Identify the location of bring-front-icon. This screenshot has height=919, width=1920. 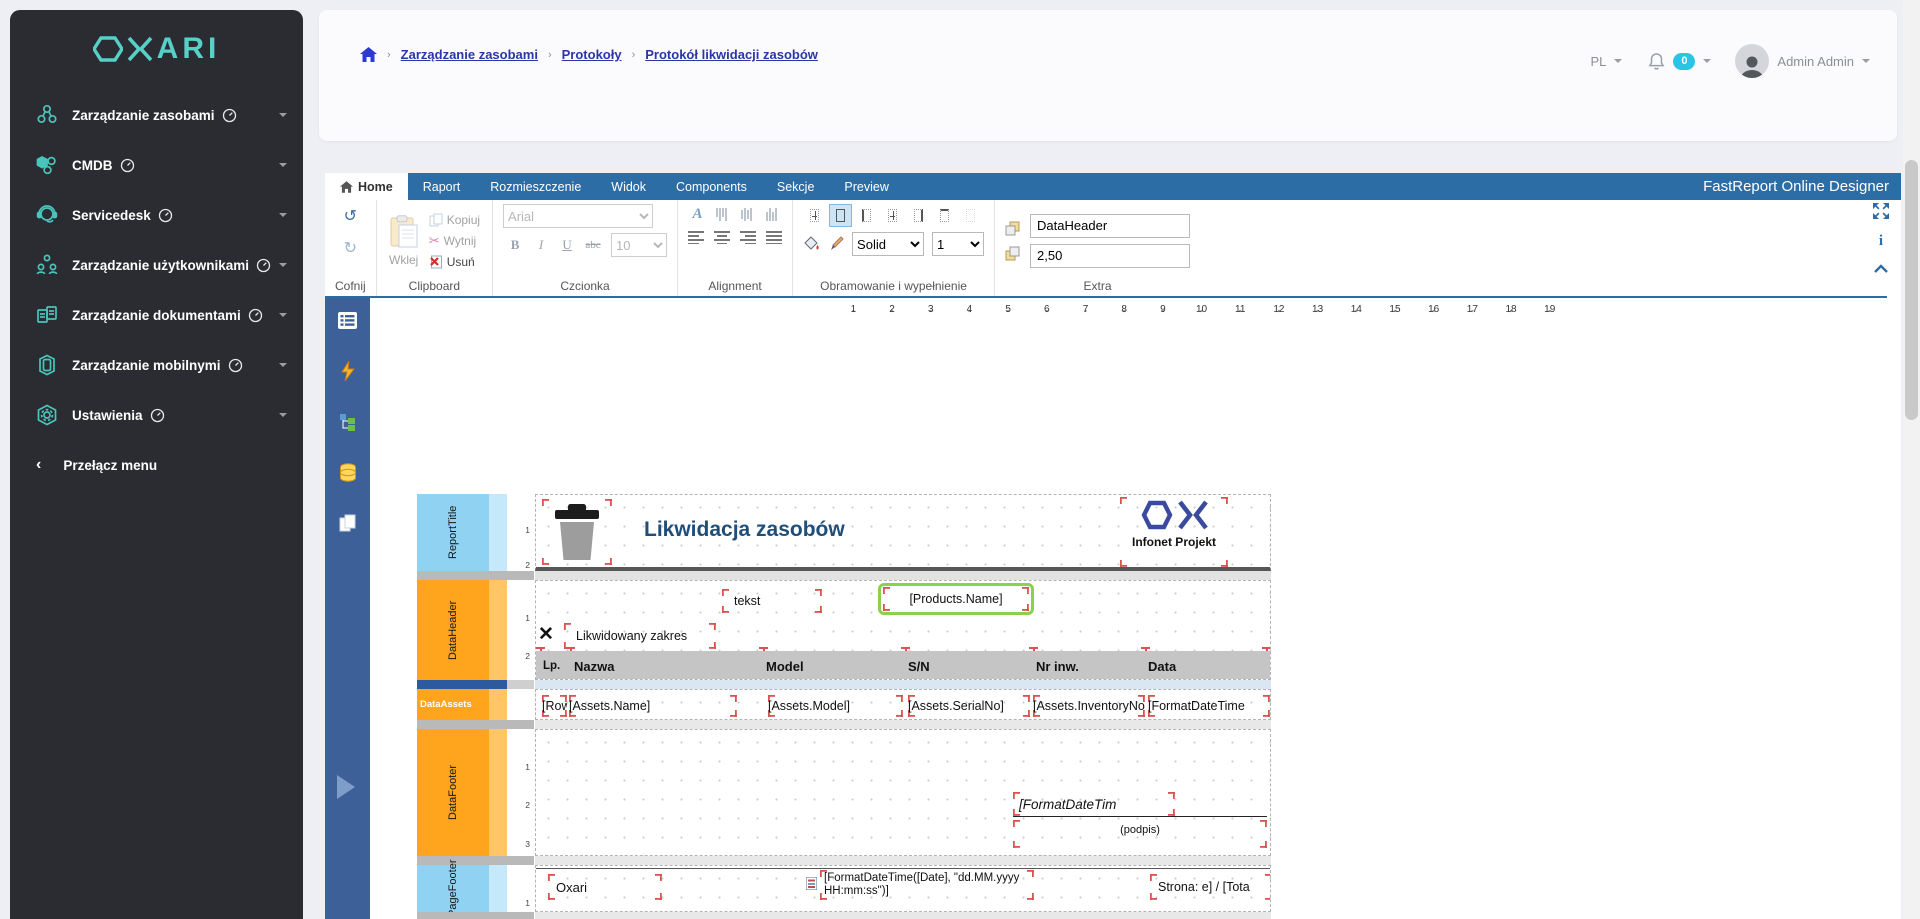
(1012, 228).